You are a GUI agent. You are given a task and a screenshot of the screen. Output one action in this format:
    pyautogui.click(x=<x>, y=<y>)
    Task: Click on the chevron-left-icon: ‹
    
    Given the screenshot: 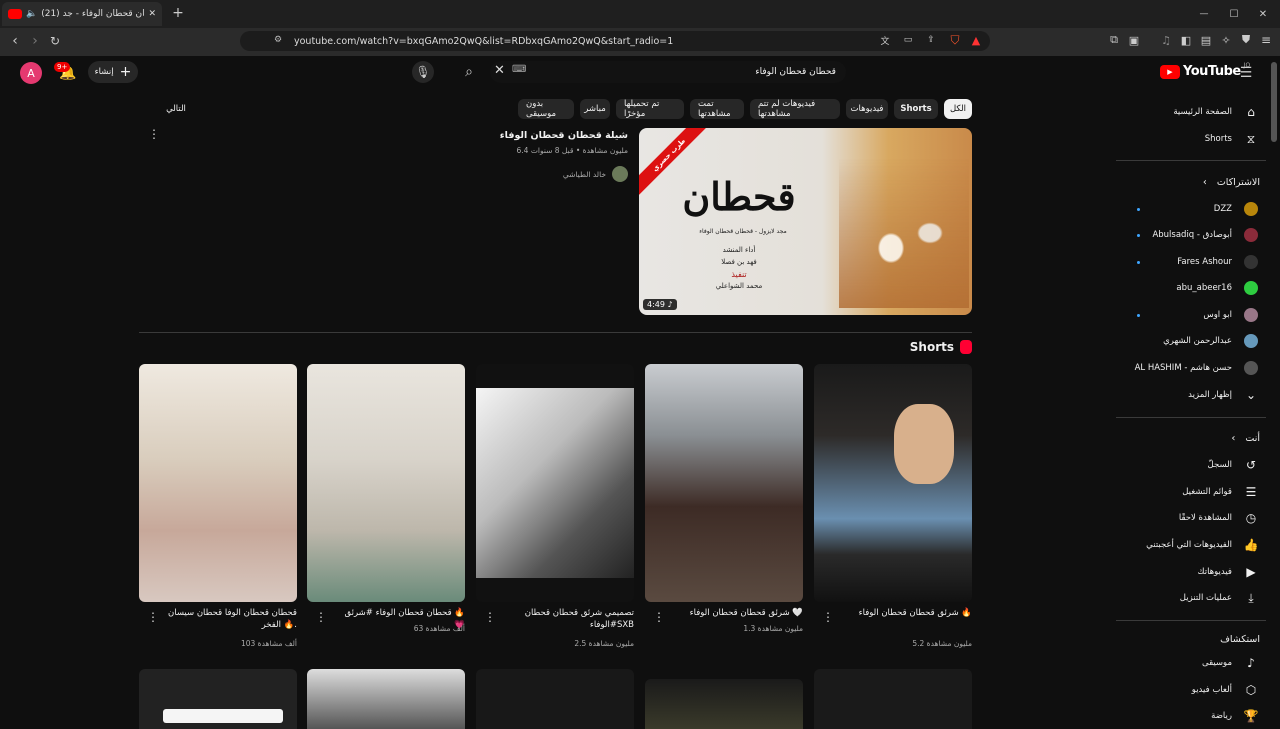 What is the action you would take?
    pyautogui.click(x=1204, y=182)
    